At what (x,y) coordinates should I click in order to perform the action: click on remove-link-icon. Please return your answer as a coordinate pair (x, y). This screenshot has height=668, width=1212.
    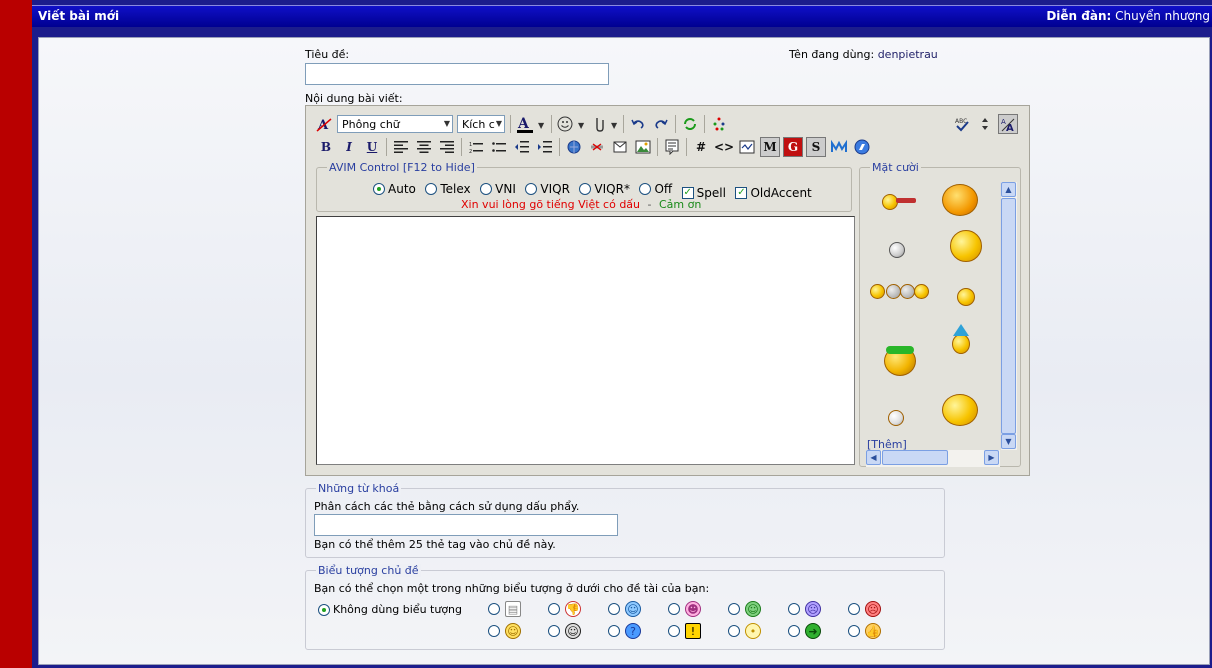
    Looking at the image, I should click on (597, 147).